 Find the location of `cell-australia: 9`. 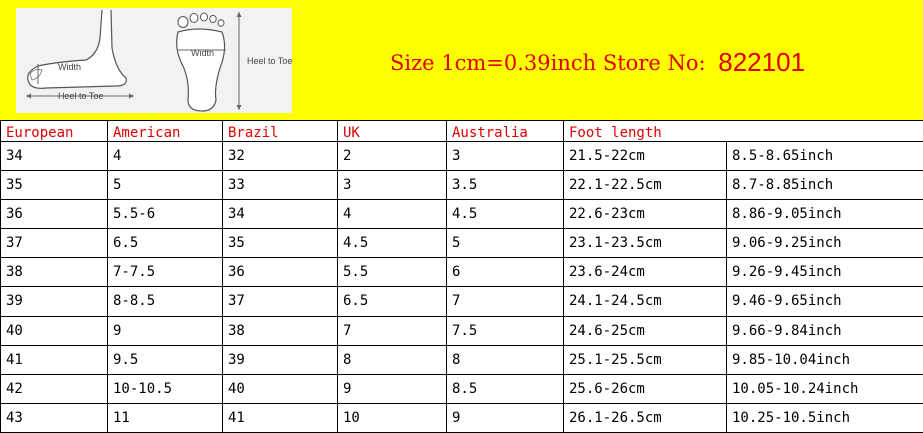

cell-australia: 9 is located at coordinates (505, 417).